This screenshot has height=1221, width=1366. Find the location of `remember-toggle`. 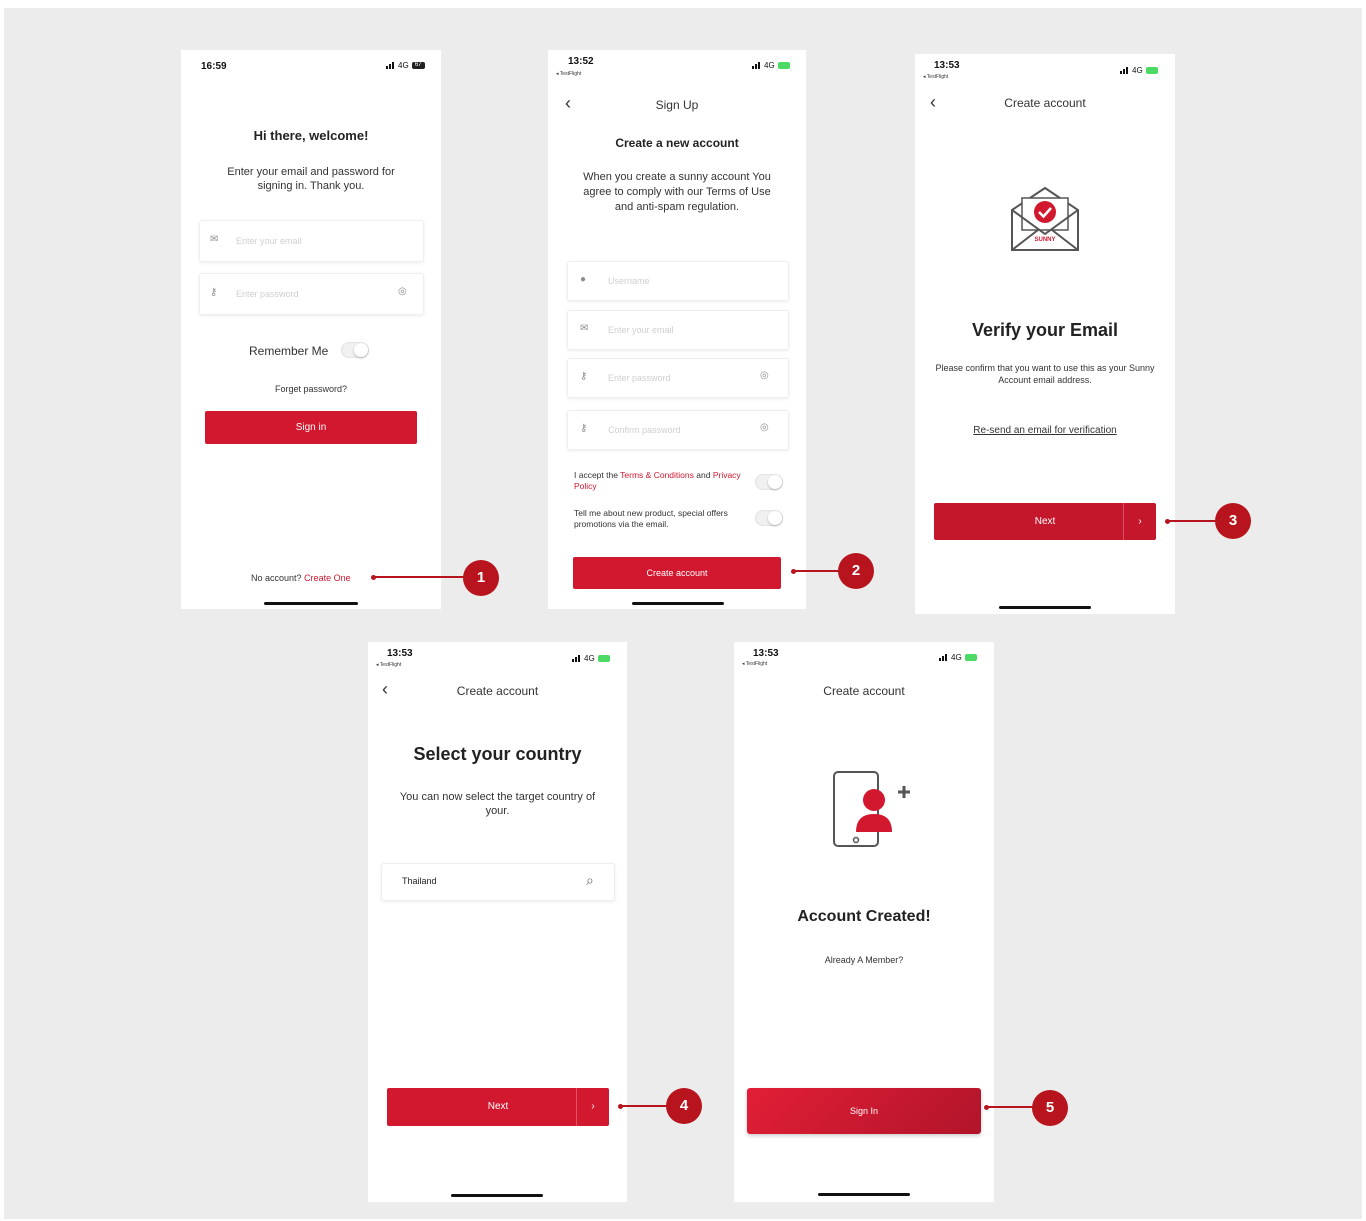

remember-toggle is located at coordinates (355, 350).